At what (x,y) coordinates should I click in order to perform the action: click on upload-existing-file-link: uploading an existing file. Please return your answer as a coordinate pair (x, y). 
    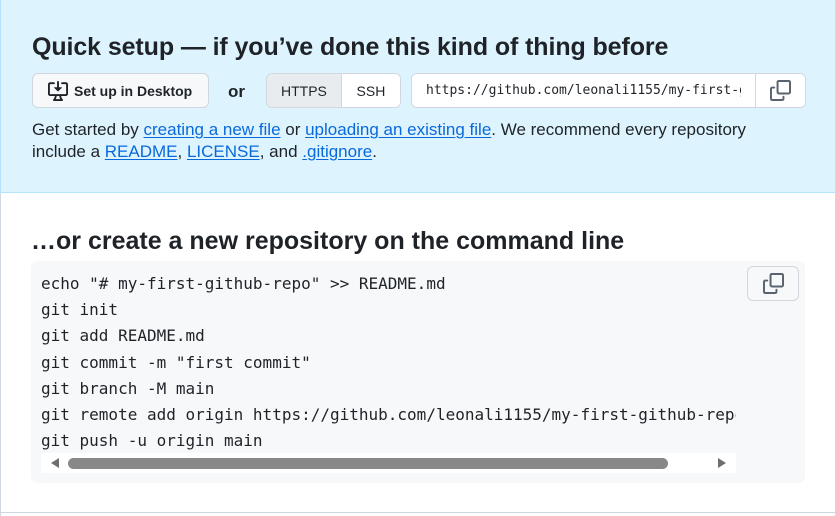
    Looking at the image, I should click on (398, 129).